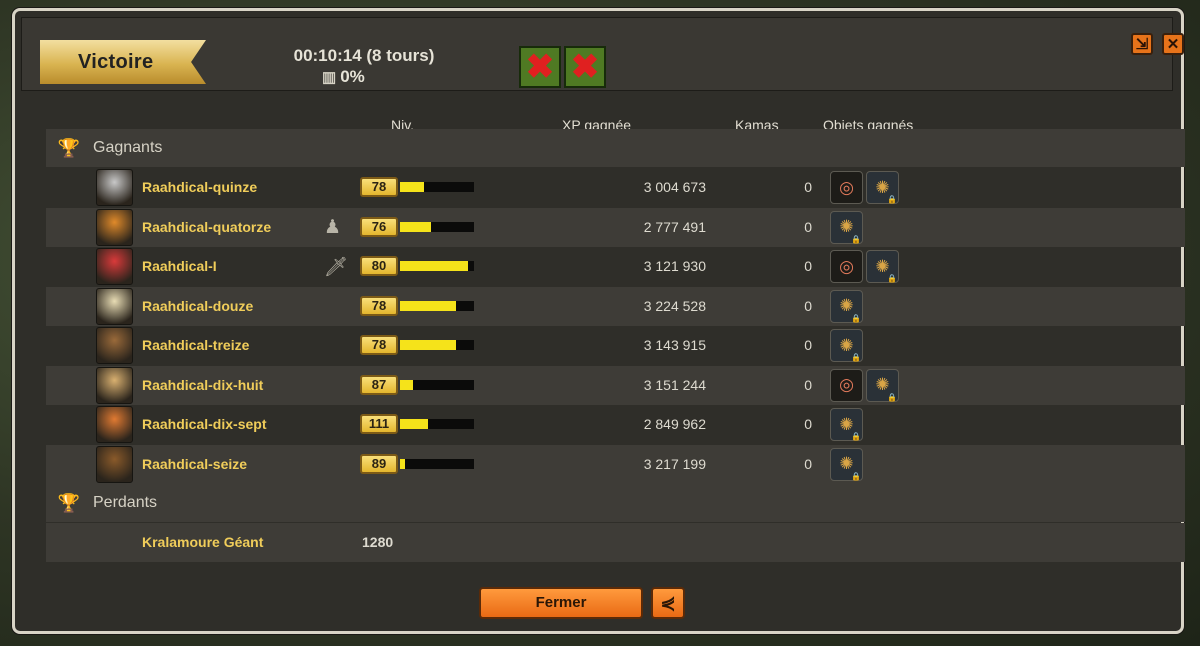  I want to click on fight-duration: 00:10:14 (8 tours), so click(364, 55).